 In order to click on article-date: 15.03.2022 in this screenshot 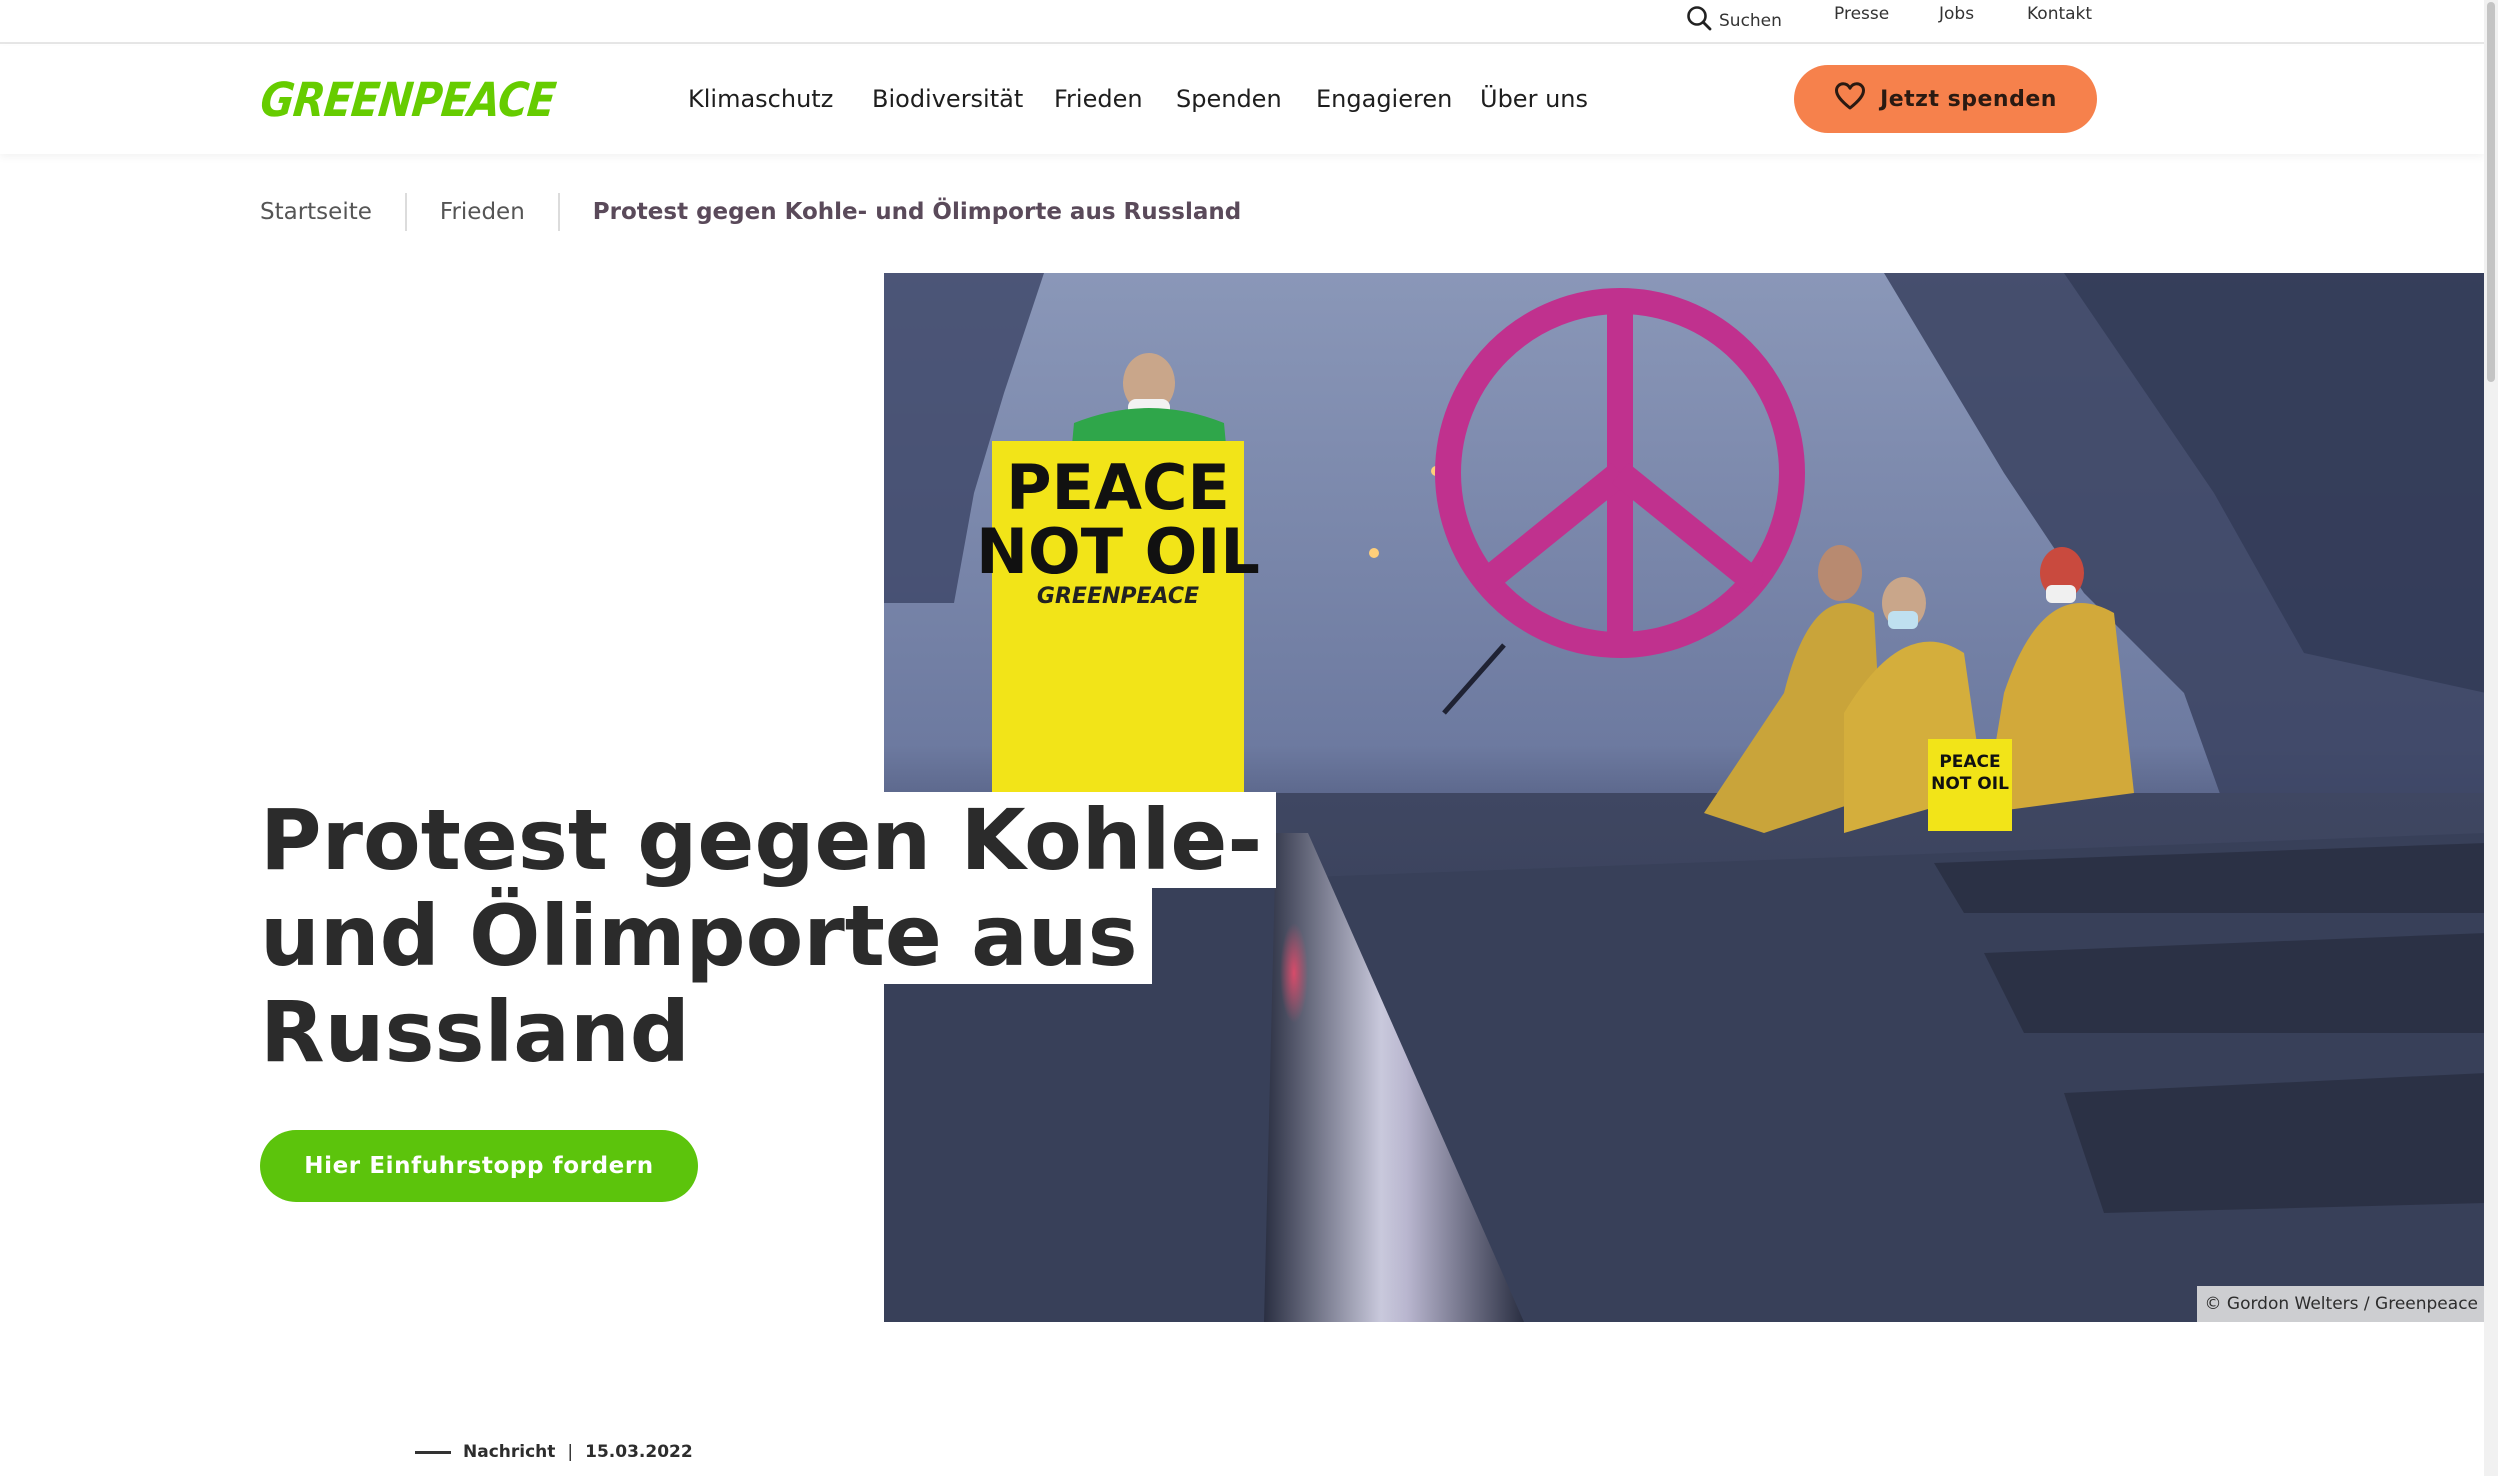, I will do `click(639, 1452)`.